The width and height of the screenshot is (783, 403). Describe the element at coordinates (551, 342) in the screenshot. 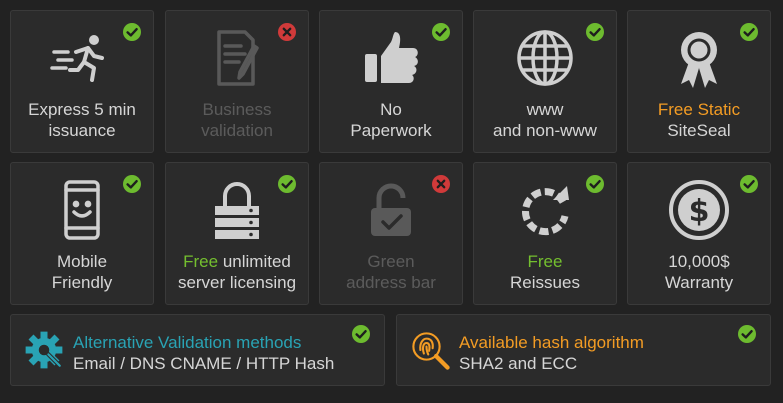

I see `feature-title: Available hash algorithm` at that location.